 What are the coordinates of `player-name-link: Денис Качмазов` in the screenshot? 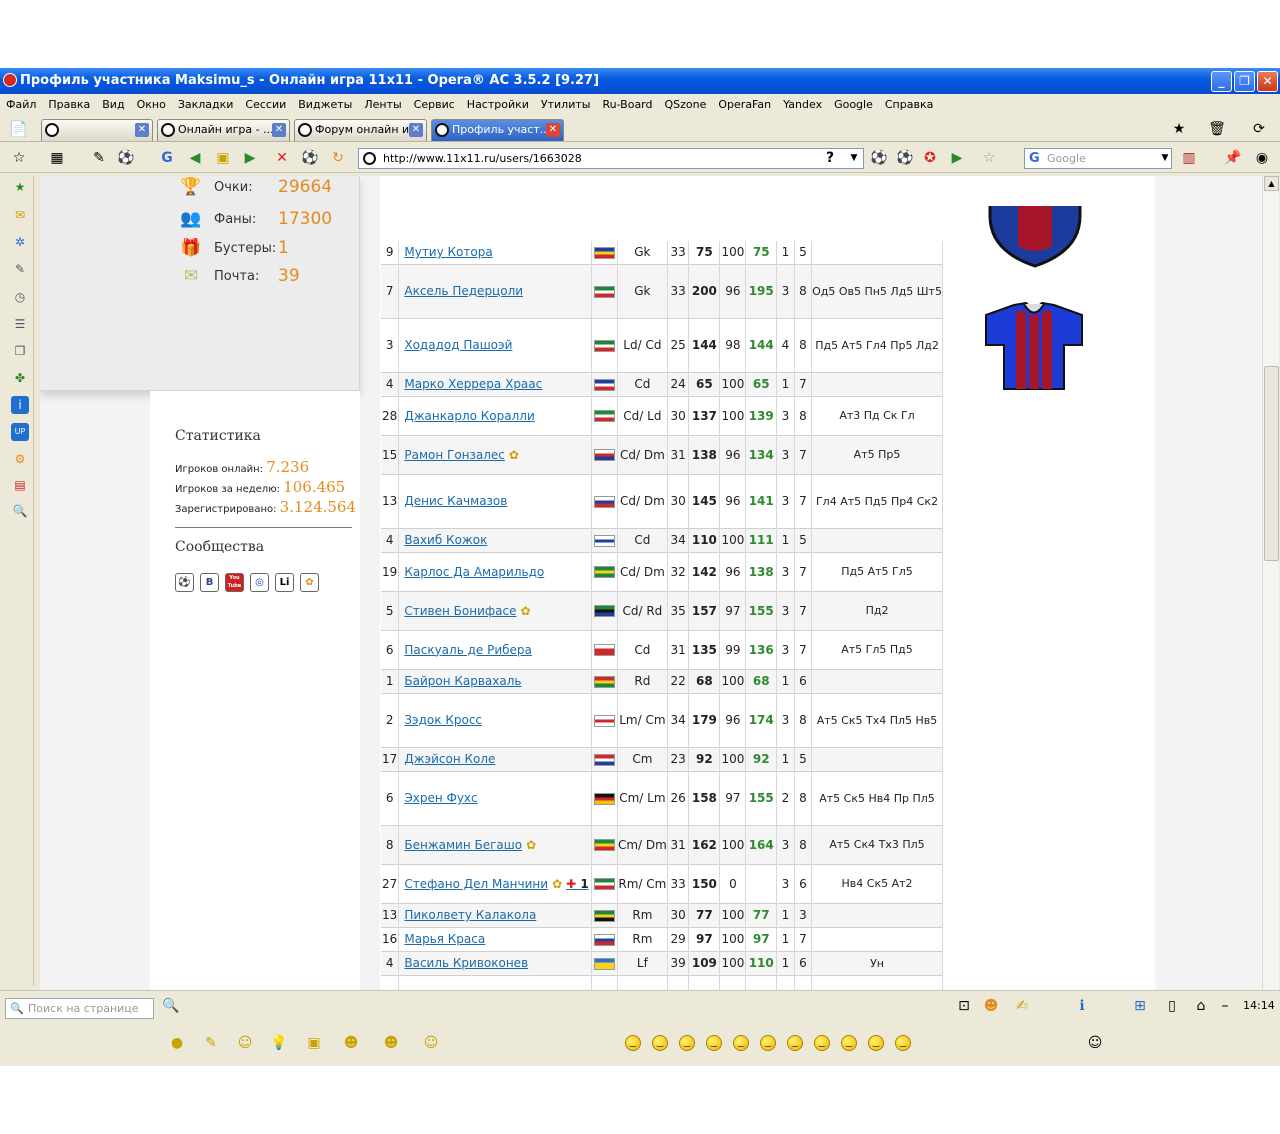 It's located at (495, 501).